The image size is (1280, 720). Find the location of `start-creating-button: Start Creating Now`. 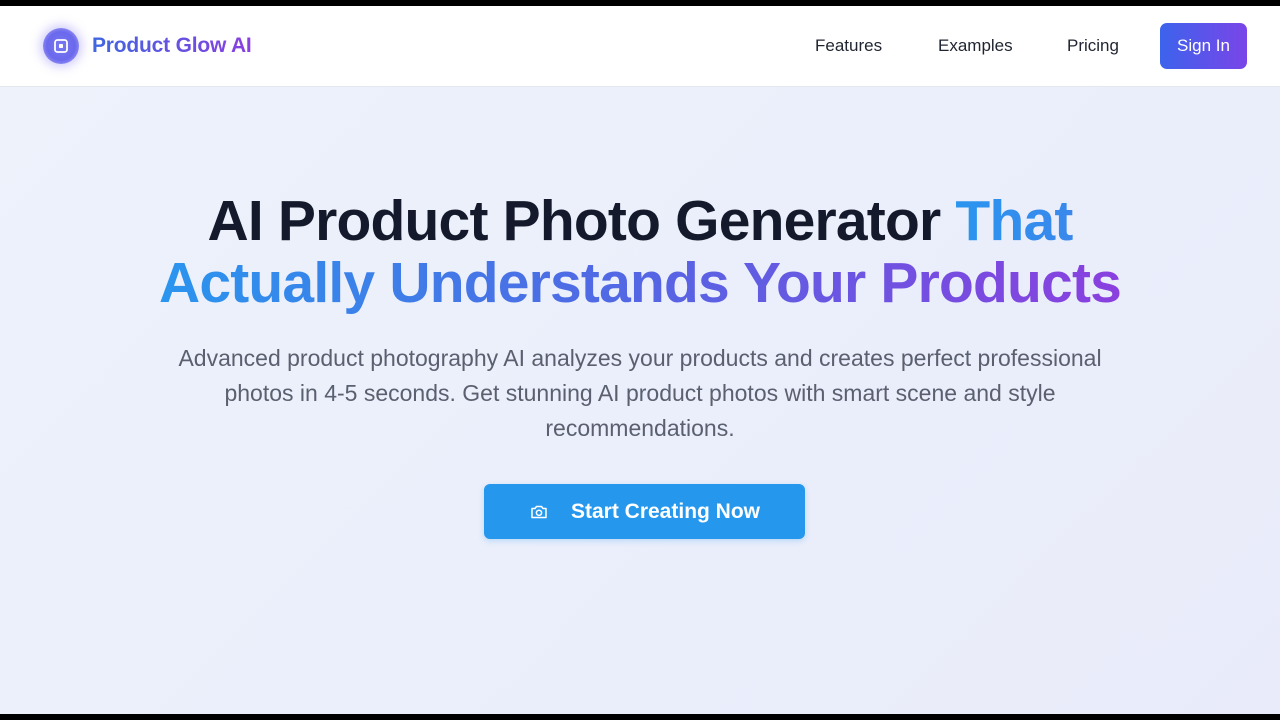

start-creating-button: Start Creating Now is located at coordinates (644, 511).